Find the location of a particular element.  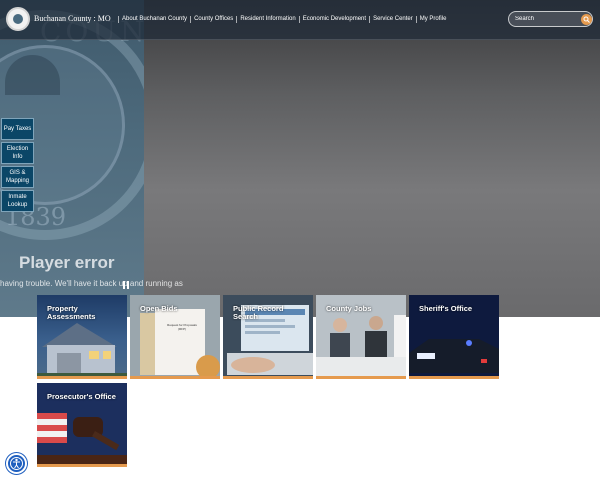

tile-label: Property Assessments is located at coordinates (71, 312).